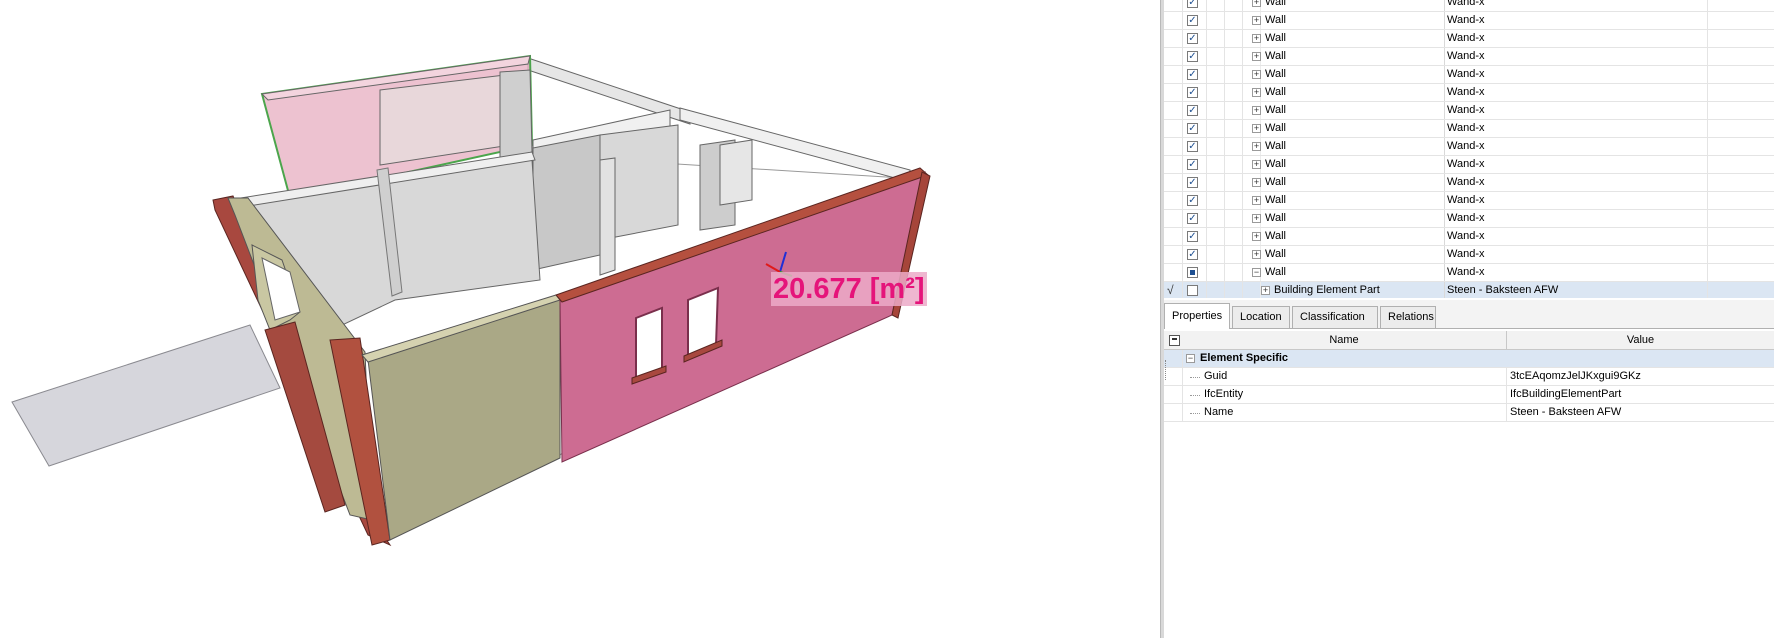 Image resolution: width=1774 pixels, height=638 pixels. What do you see at coordinates (1170, 290) in the screenshot?
I see `tree-row-mark: √` at bounding box center [1170, 290].